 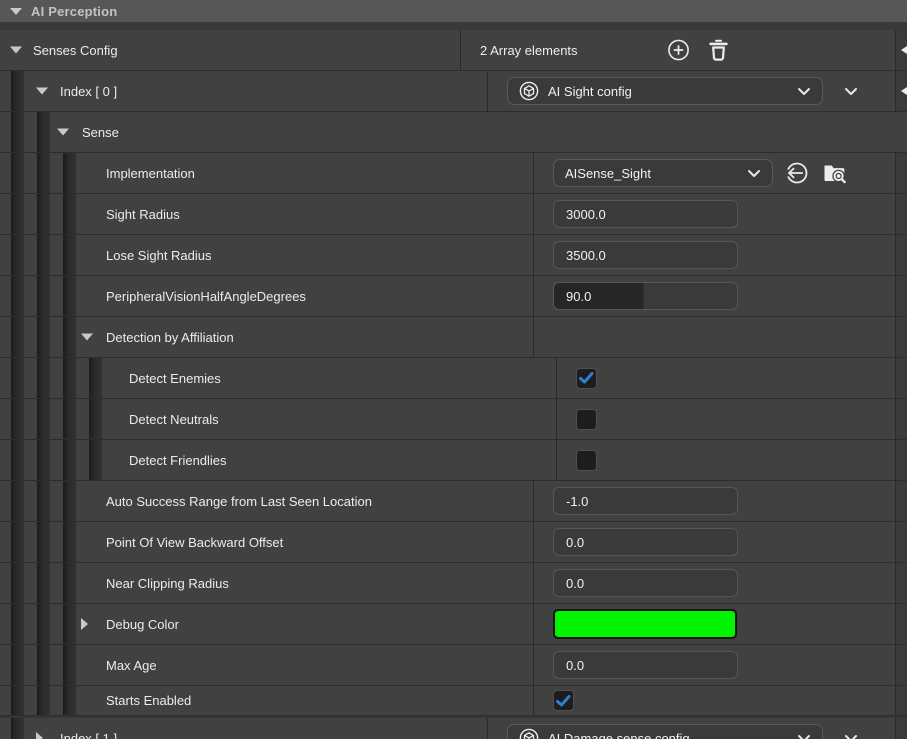 What do you see at coordinates (586, 378) in the screenshot?
I see `detect-enemies-checkbox` at bounding box center [586, 378].